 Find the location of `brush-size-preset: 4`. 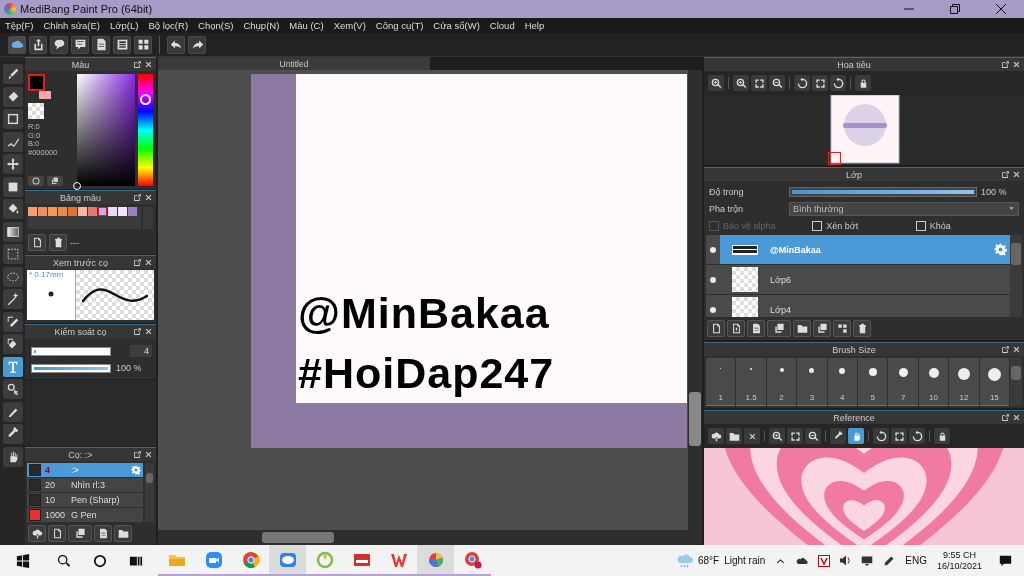

brush-size-preset: 4 is located at coordinates (842, 382).